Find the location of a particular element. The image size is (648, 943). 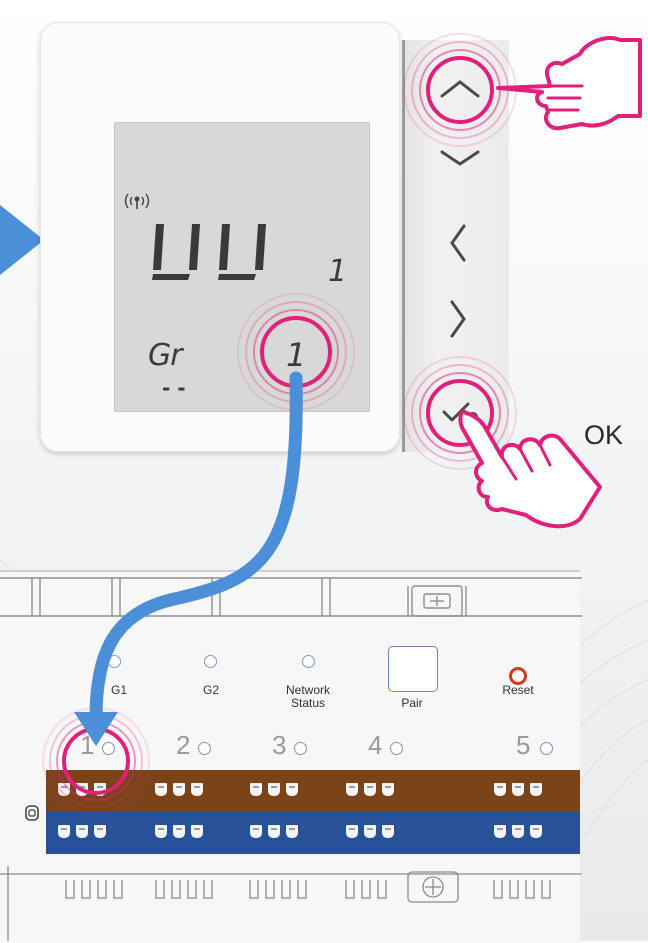

mapping-arrow is located at coordinates (188, 558).